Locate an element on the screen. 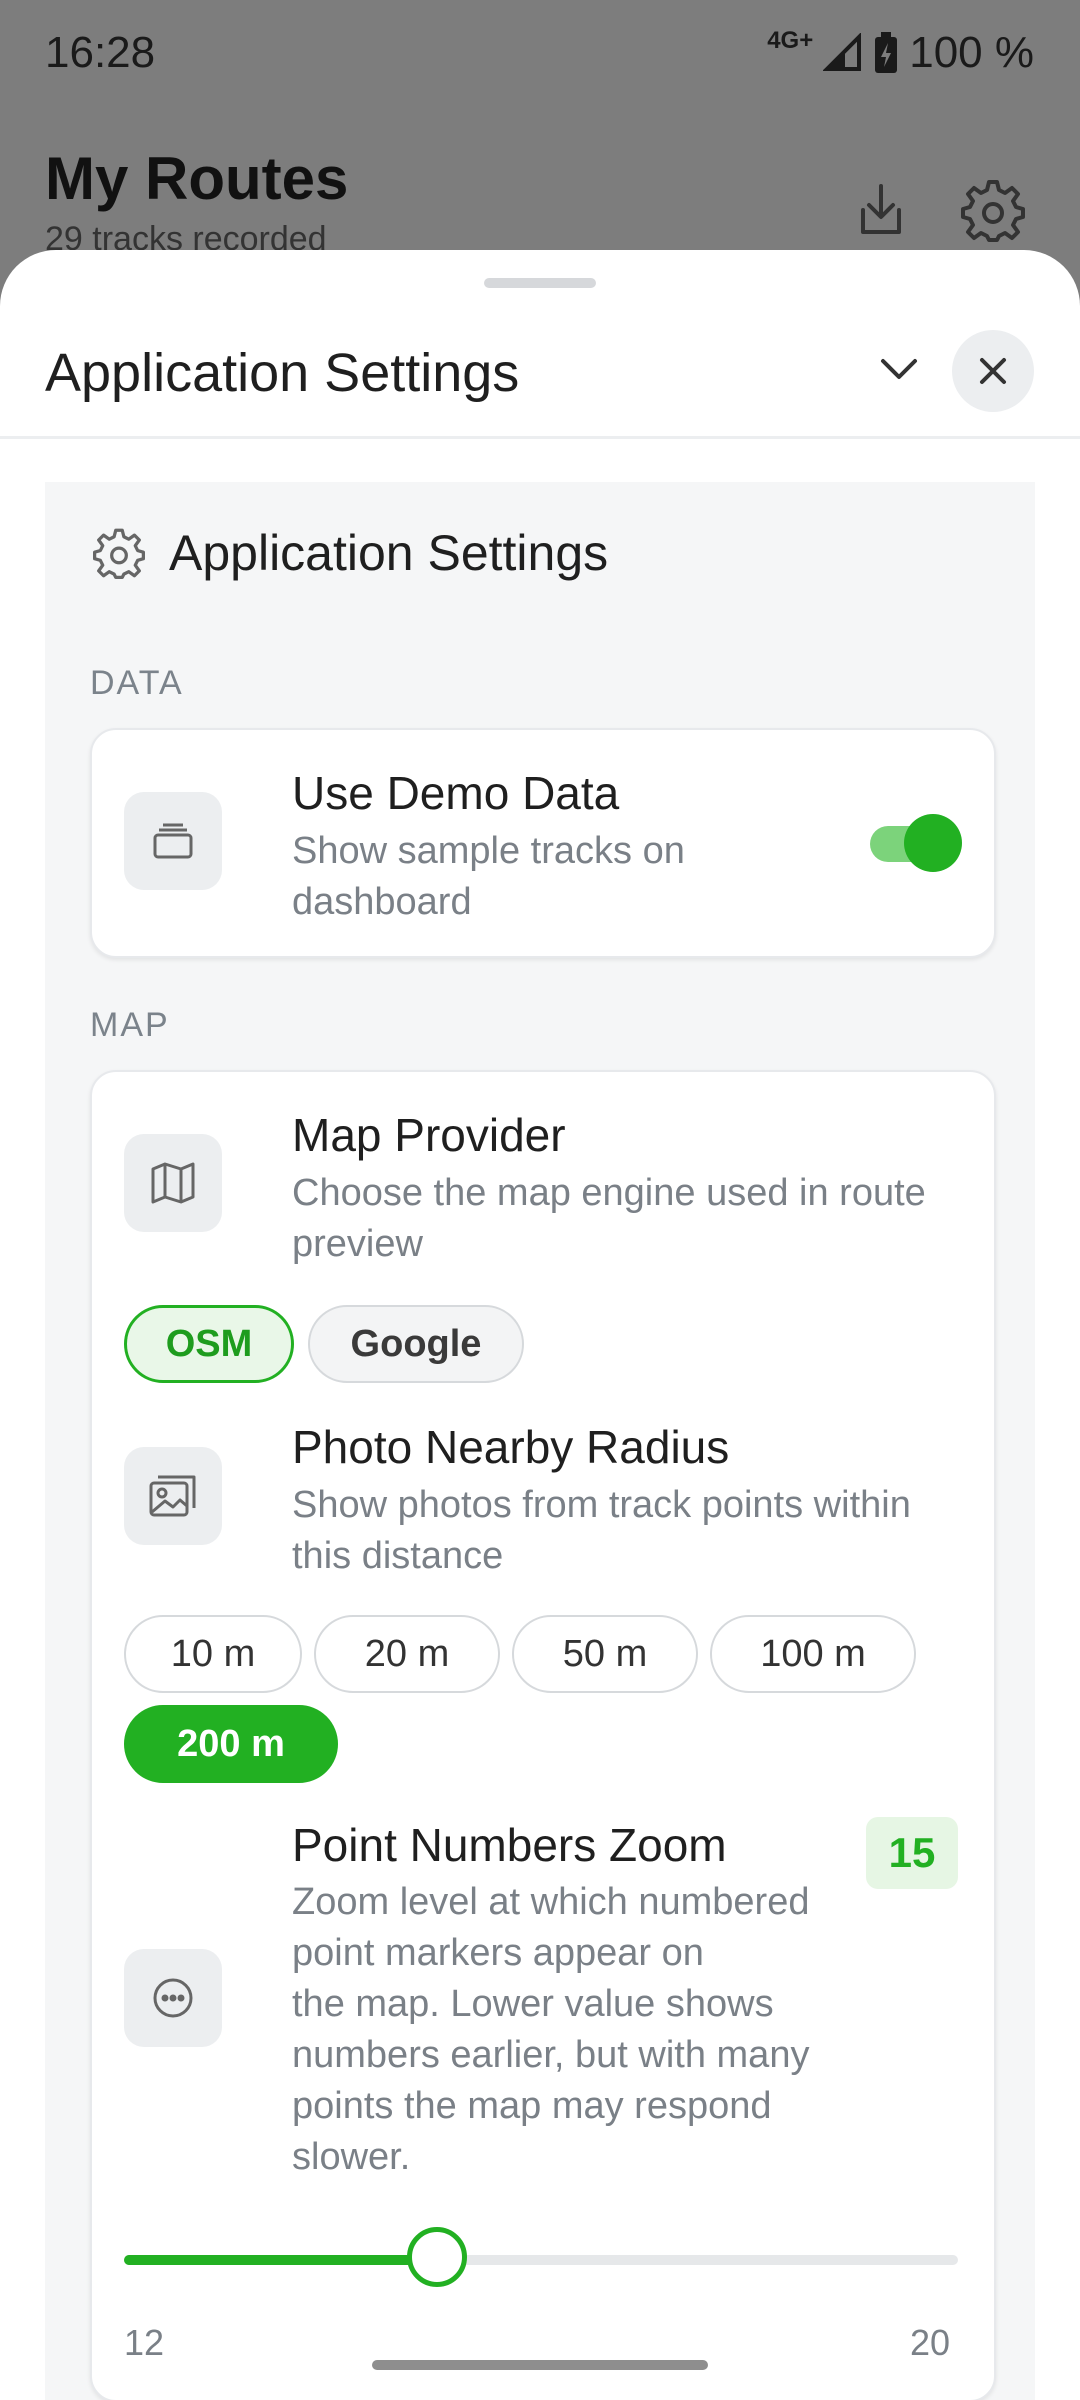  battery-icon is located at coordinates (886, 52).